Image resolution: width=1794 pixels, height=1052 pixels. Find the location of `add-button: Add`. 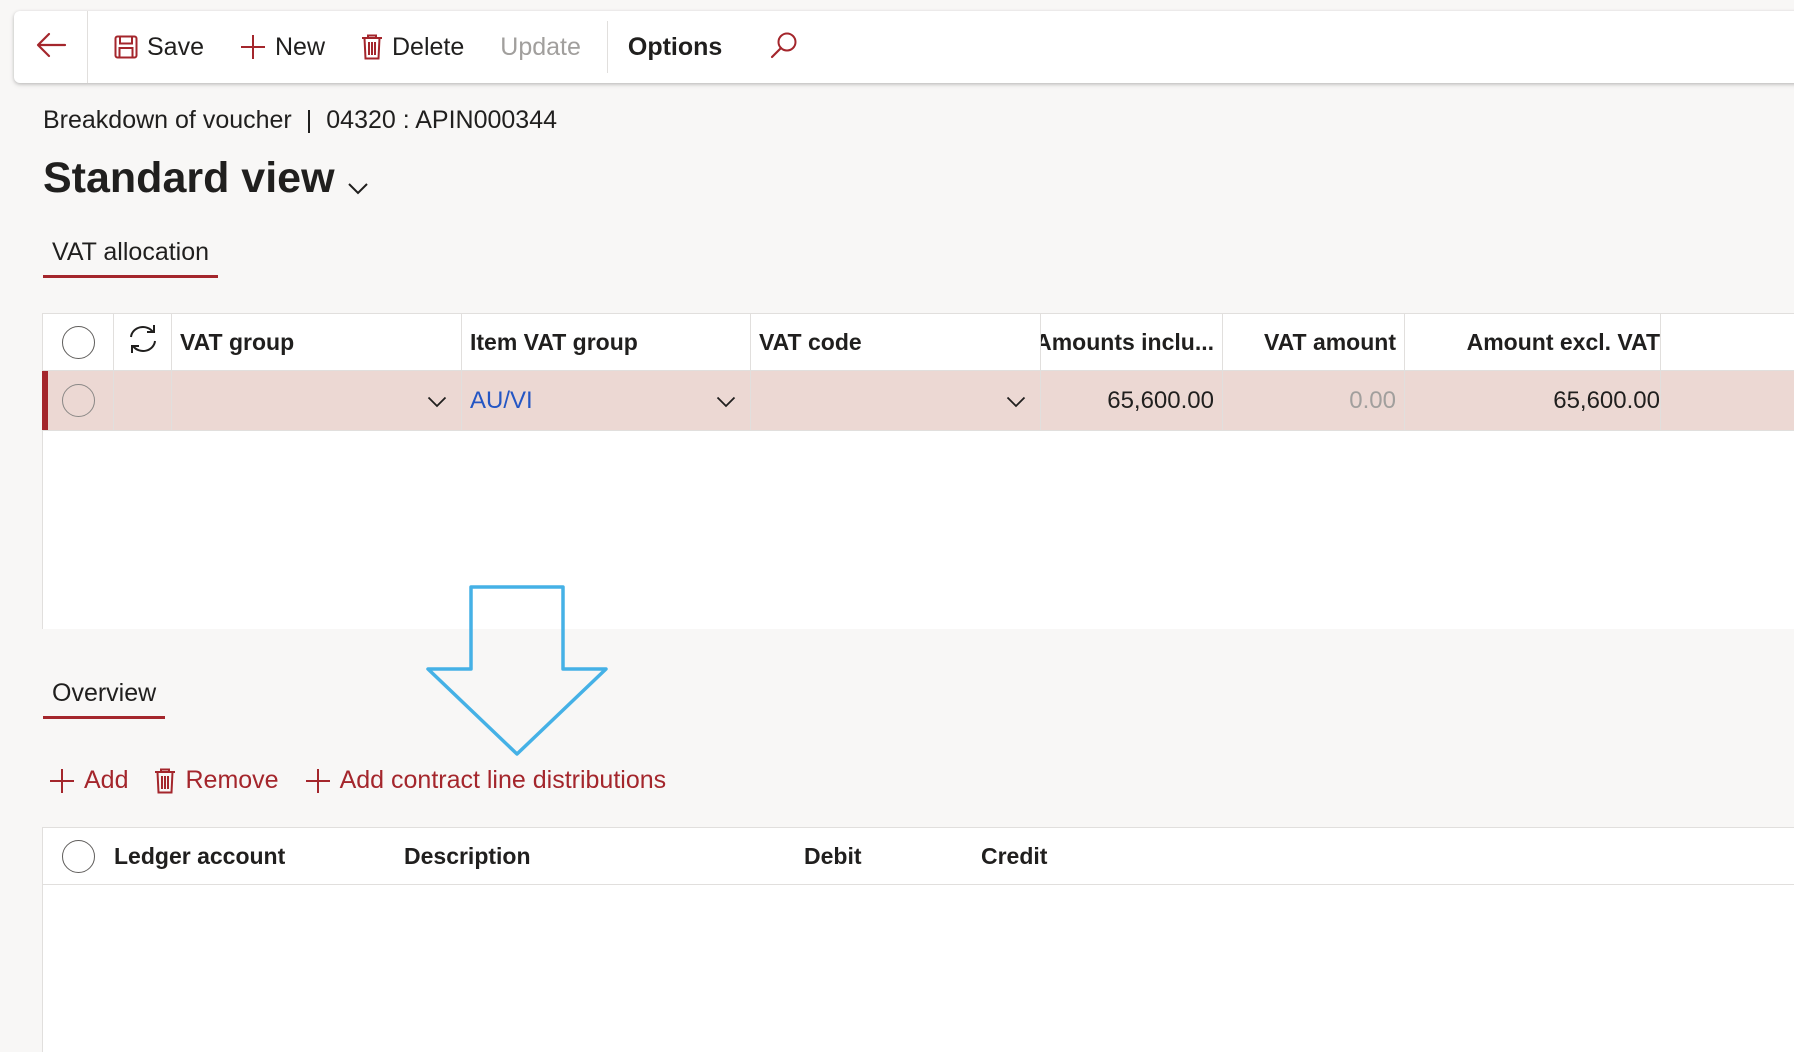

add-button: Add is located at coordinates (88, 780).